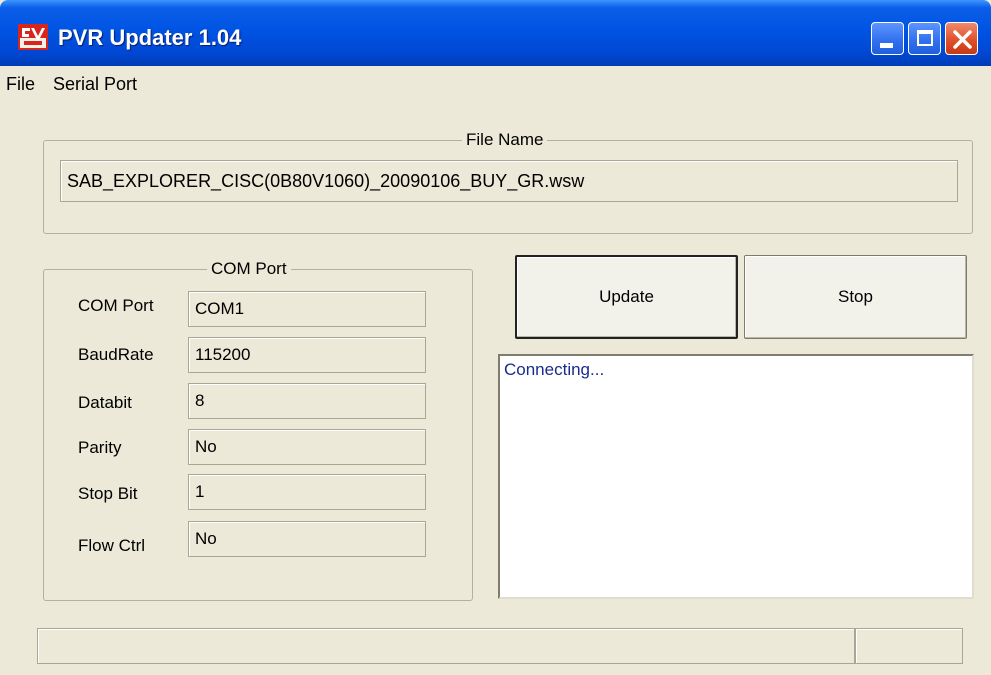 This screenshot has height=675, width=991. What do you see at coordinates (505, 140) in the screenshot?
I see `file-name-caption: File Name` at bounding box center [505, 140].